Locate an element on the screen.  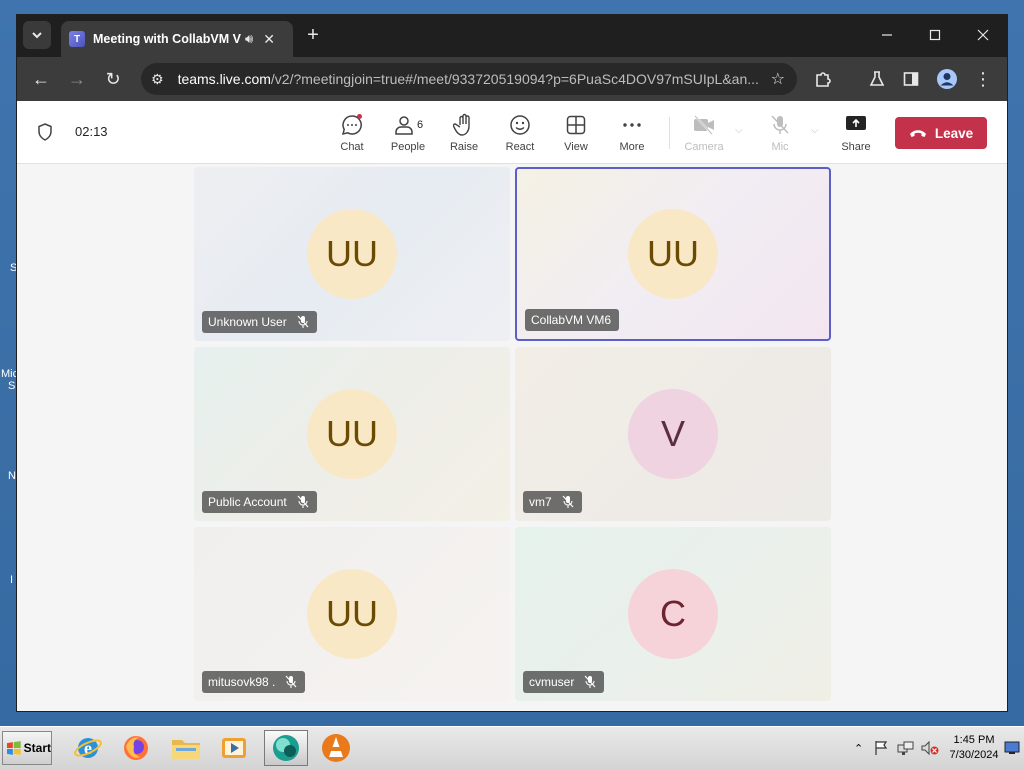
camera-button: Camera is located at coordinates (704, 132).